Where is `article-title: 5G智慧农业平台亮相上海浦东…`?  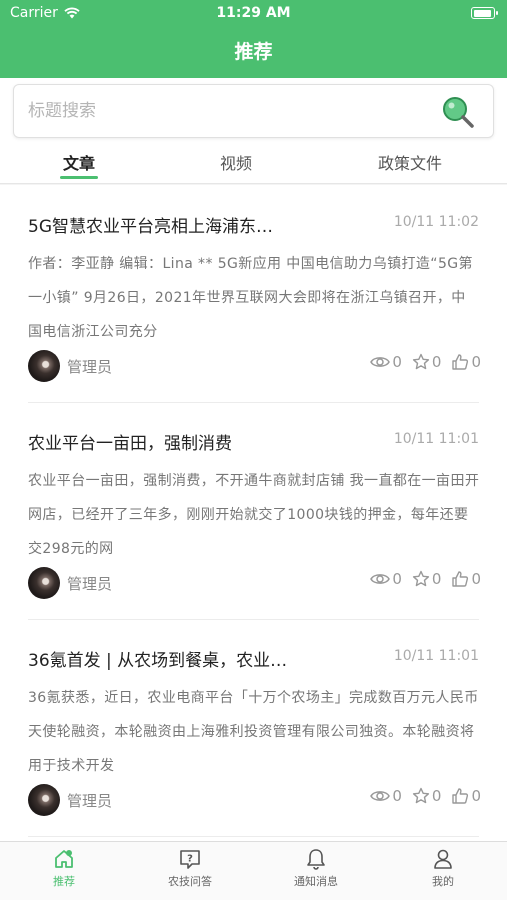
article-title: 5G智慧农业平台亮相上海浦东… is located at coordinates (188, 224).